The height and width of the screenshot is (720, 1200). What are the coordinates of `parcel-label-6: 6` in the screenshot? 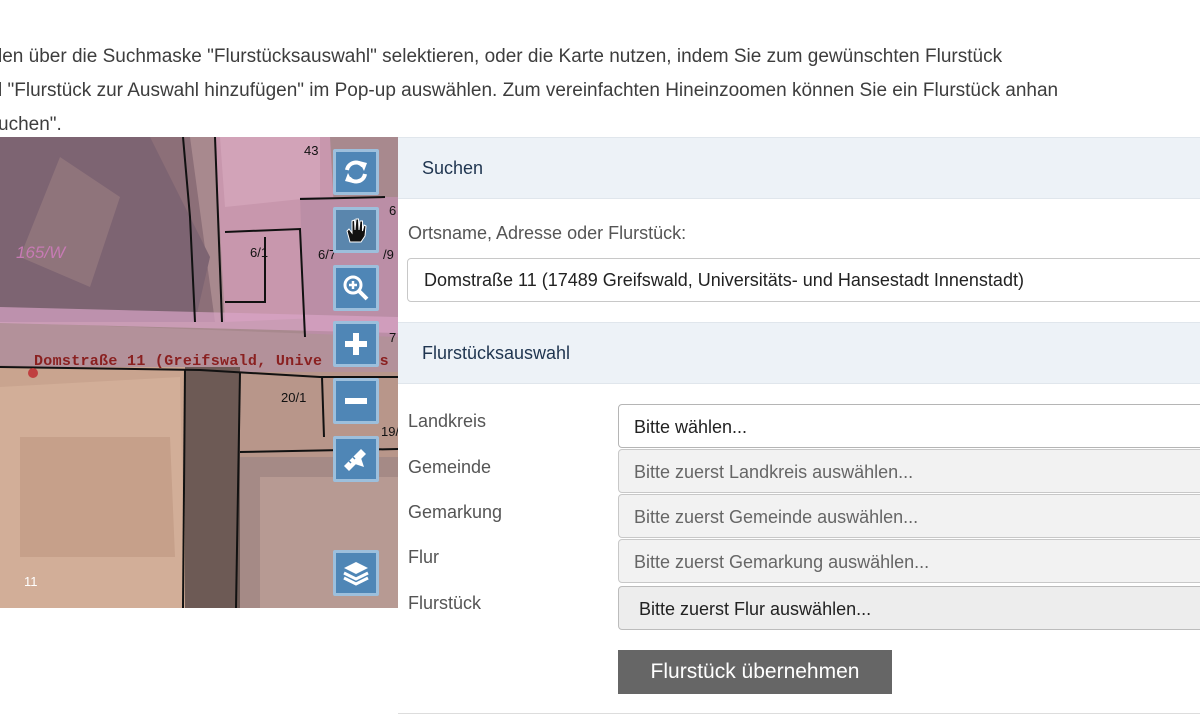 It's located at (393, 210).